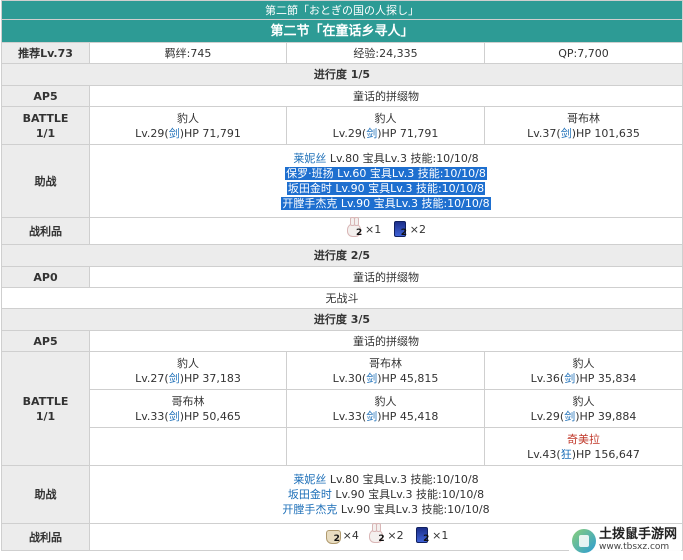 Image resolution: width=683 pixels, height=560 pixels. Describe the element at coordinates (333, 535) in the screenshot. I see `bag-icon: 2` at that location.